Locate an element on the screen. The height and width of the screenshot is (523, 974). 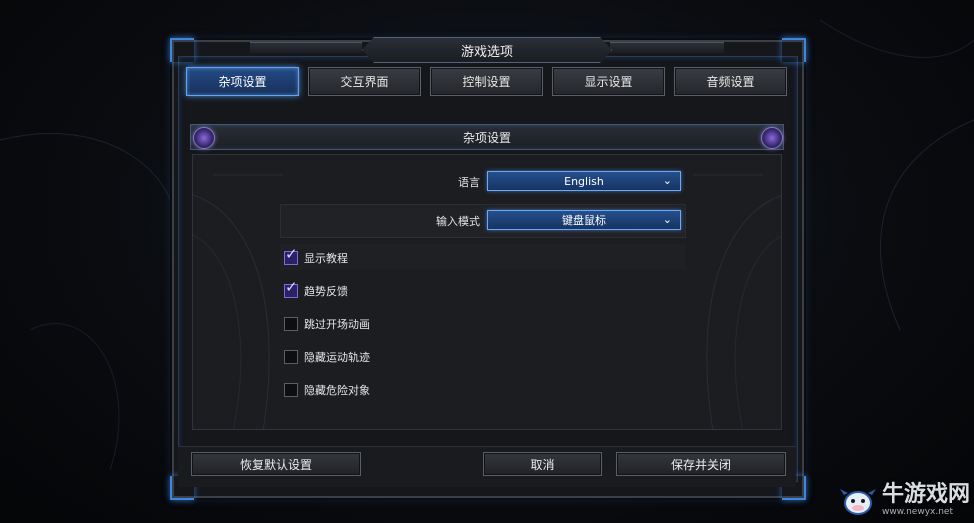
input-mode-value: 键盘鼠标 is located at coordinates (584, 220).